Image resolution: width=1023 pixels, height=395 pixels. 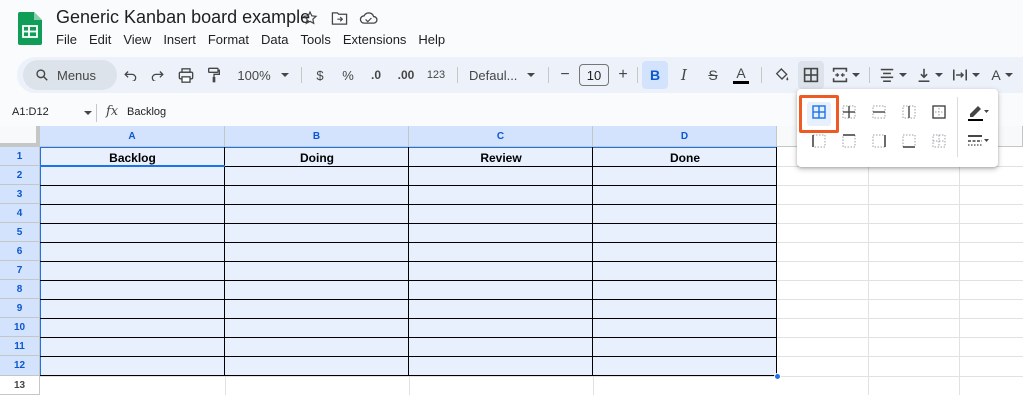 I want to click on text-color-button: A, so click(x=741, y=75).